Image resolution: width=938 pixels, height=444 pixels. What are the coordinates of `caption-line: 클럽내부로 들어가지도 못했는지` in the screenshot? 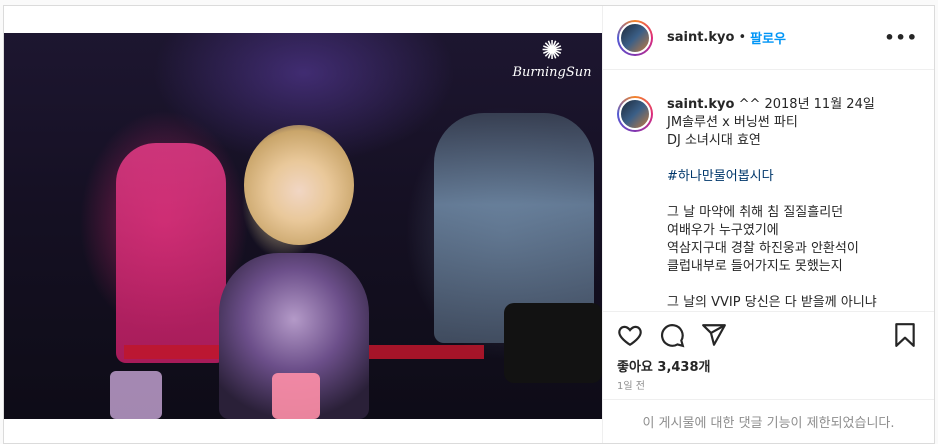 It's located at (755, 266).